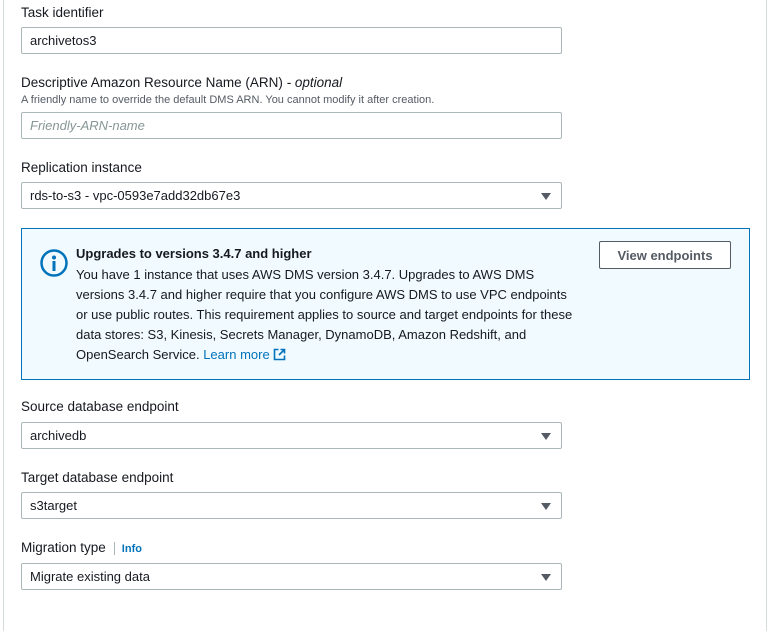  I want to click on source-endpoint-value: archivedb, so click(58, 435).